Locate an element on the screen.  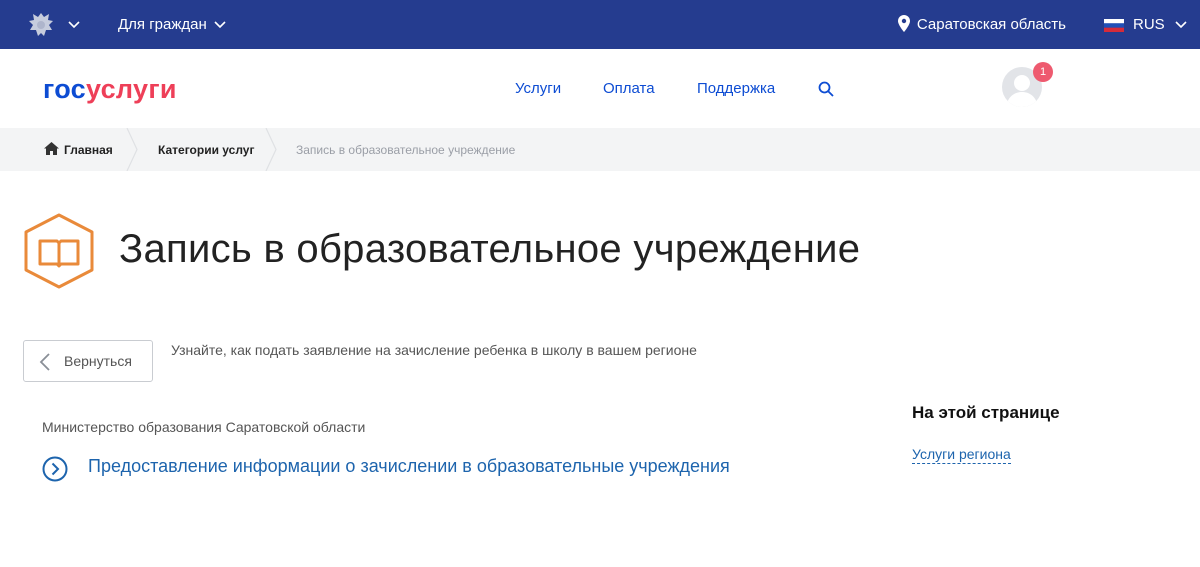
site-header: госуслуги Услуги Оплата Поддержка 1 is located at coordinates (600, 88).